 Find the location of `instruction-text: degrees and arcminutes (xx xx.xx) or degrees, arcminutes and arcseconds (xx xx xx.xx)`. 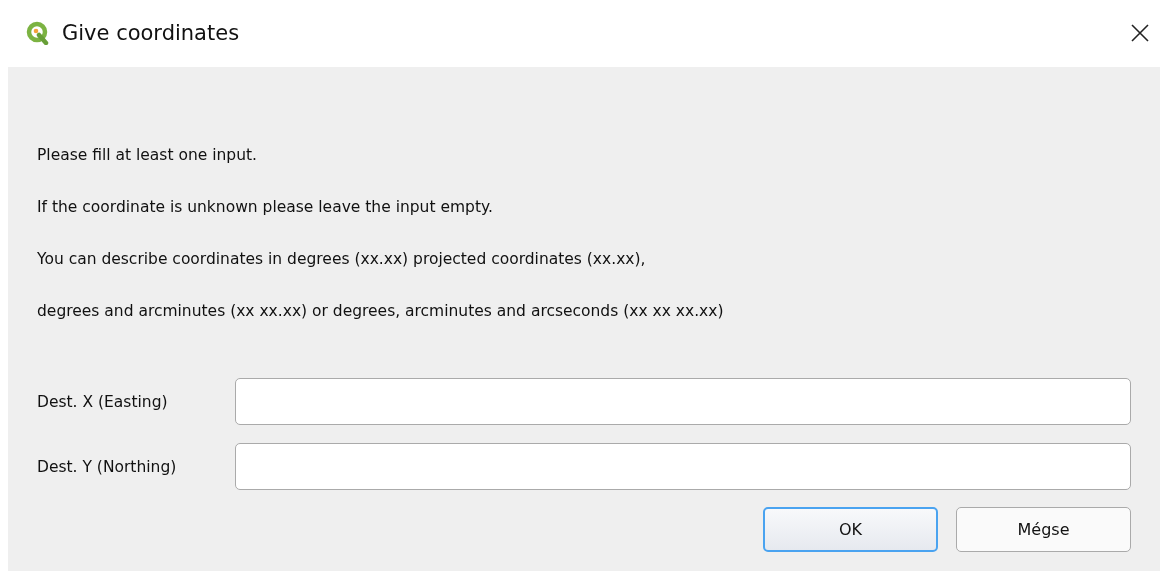

instruction-text: degrees and arcminutes (xx xx.xx) or degrees, arcminutes and arcseconds (xx xx xx.xx) is located at coordinates (381, 311).